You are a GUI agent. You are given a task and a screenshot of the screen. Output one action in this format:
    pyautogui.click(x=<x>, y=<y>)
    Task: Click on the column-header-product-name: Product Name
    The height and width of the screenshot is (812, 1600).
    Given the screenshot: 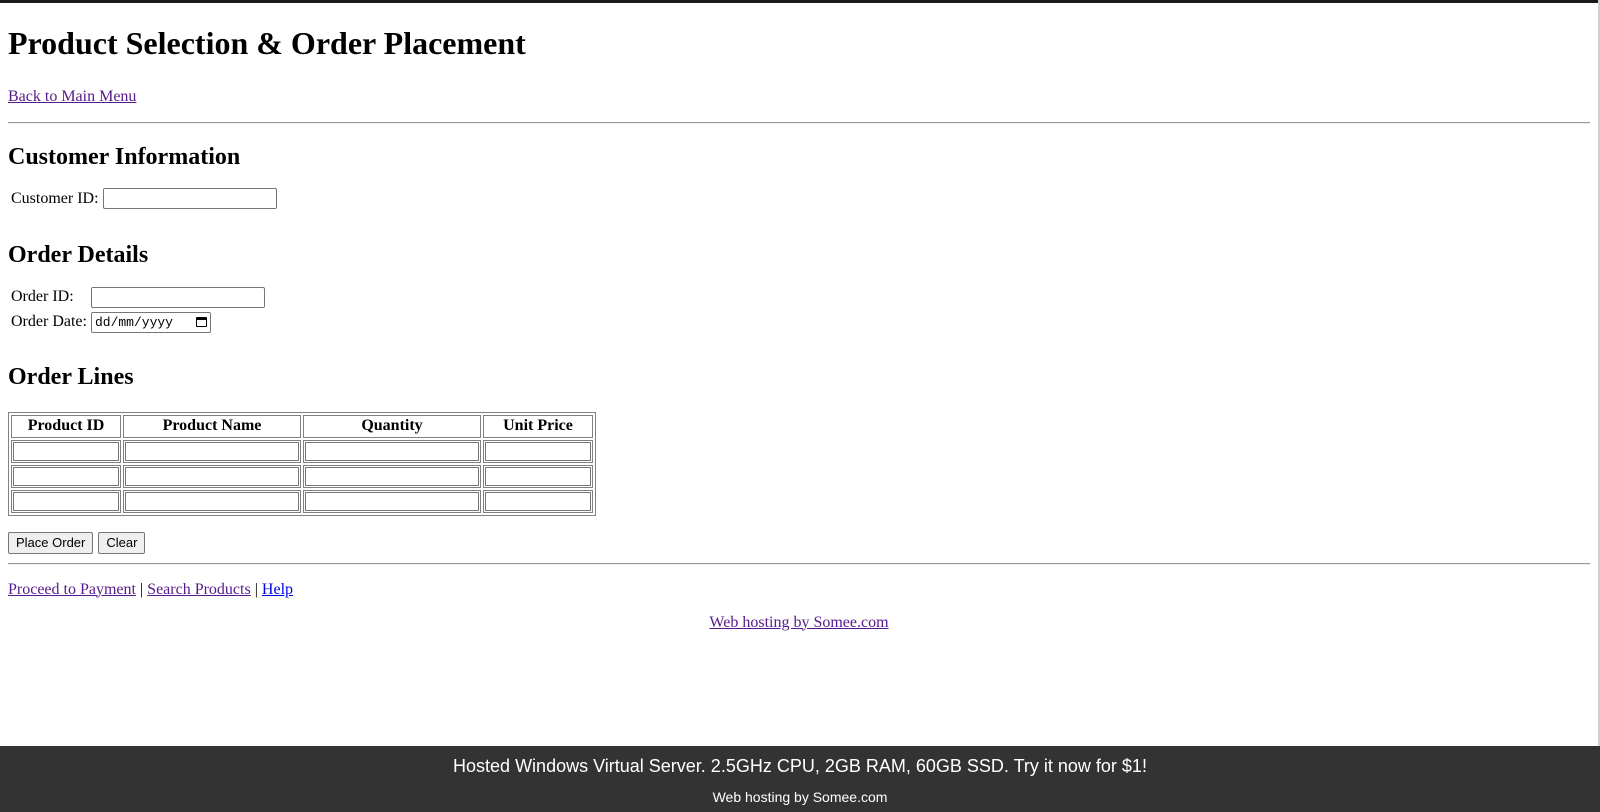 What is the action you would take?
    pyautogui.click(x=212, y=426)
    